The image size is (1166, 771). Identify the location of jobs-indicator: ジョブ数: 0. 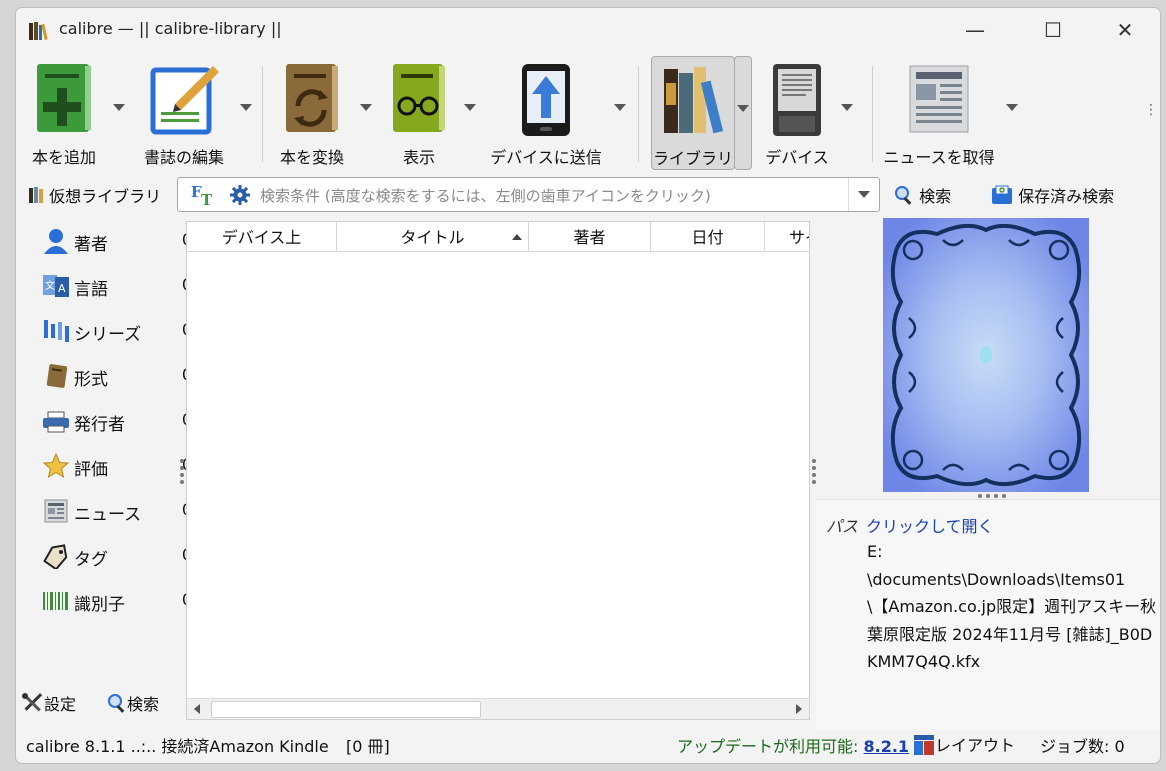
(1082, 745).